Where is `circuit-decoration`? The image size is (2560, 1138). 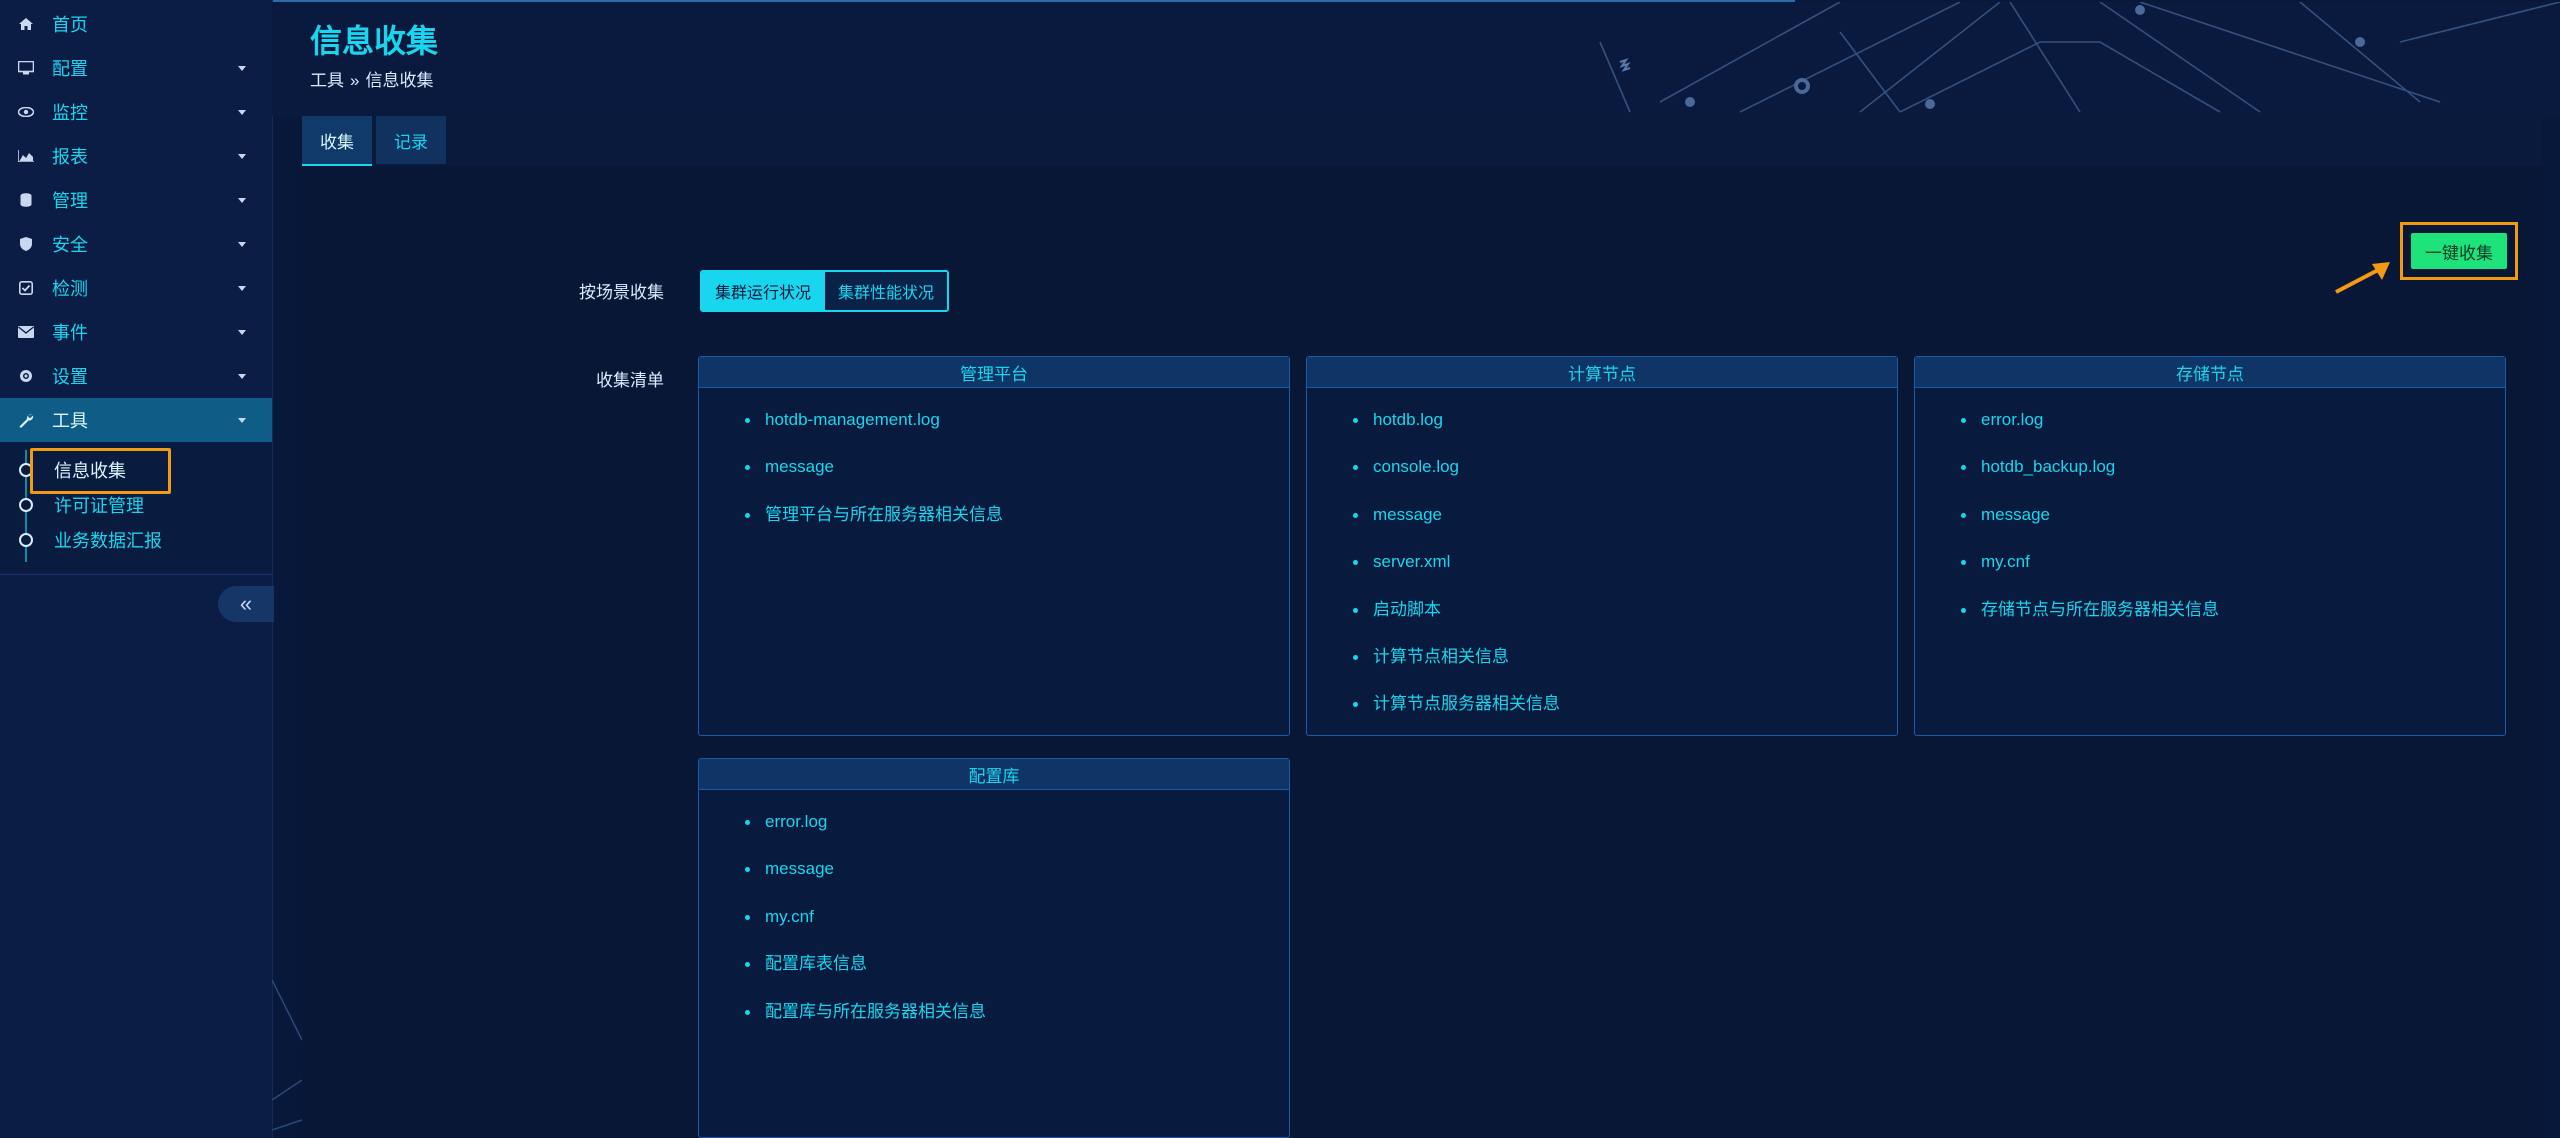 circuit-decoration is located at coordinates (2079, 57).